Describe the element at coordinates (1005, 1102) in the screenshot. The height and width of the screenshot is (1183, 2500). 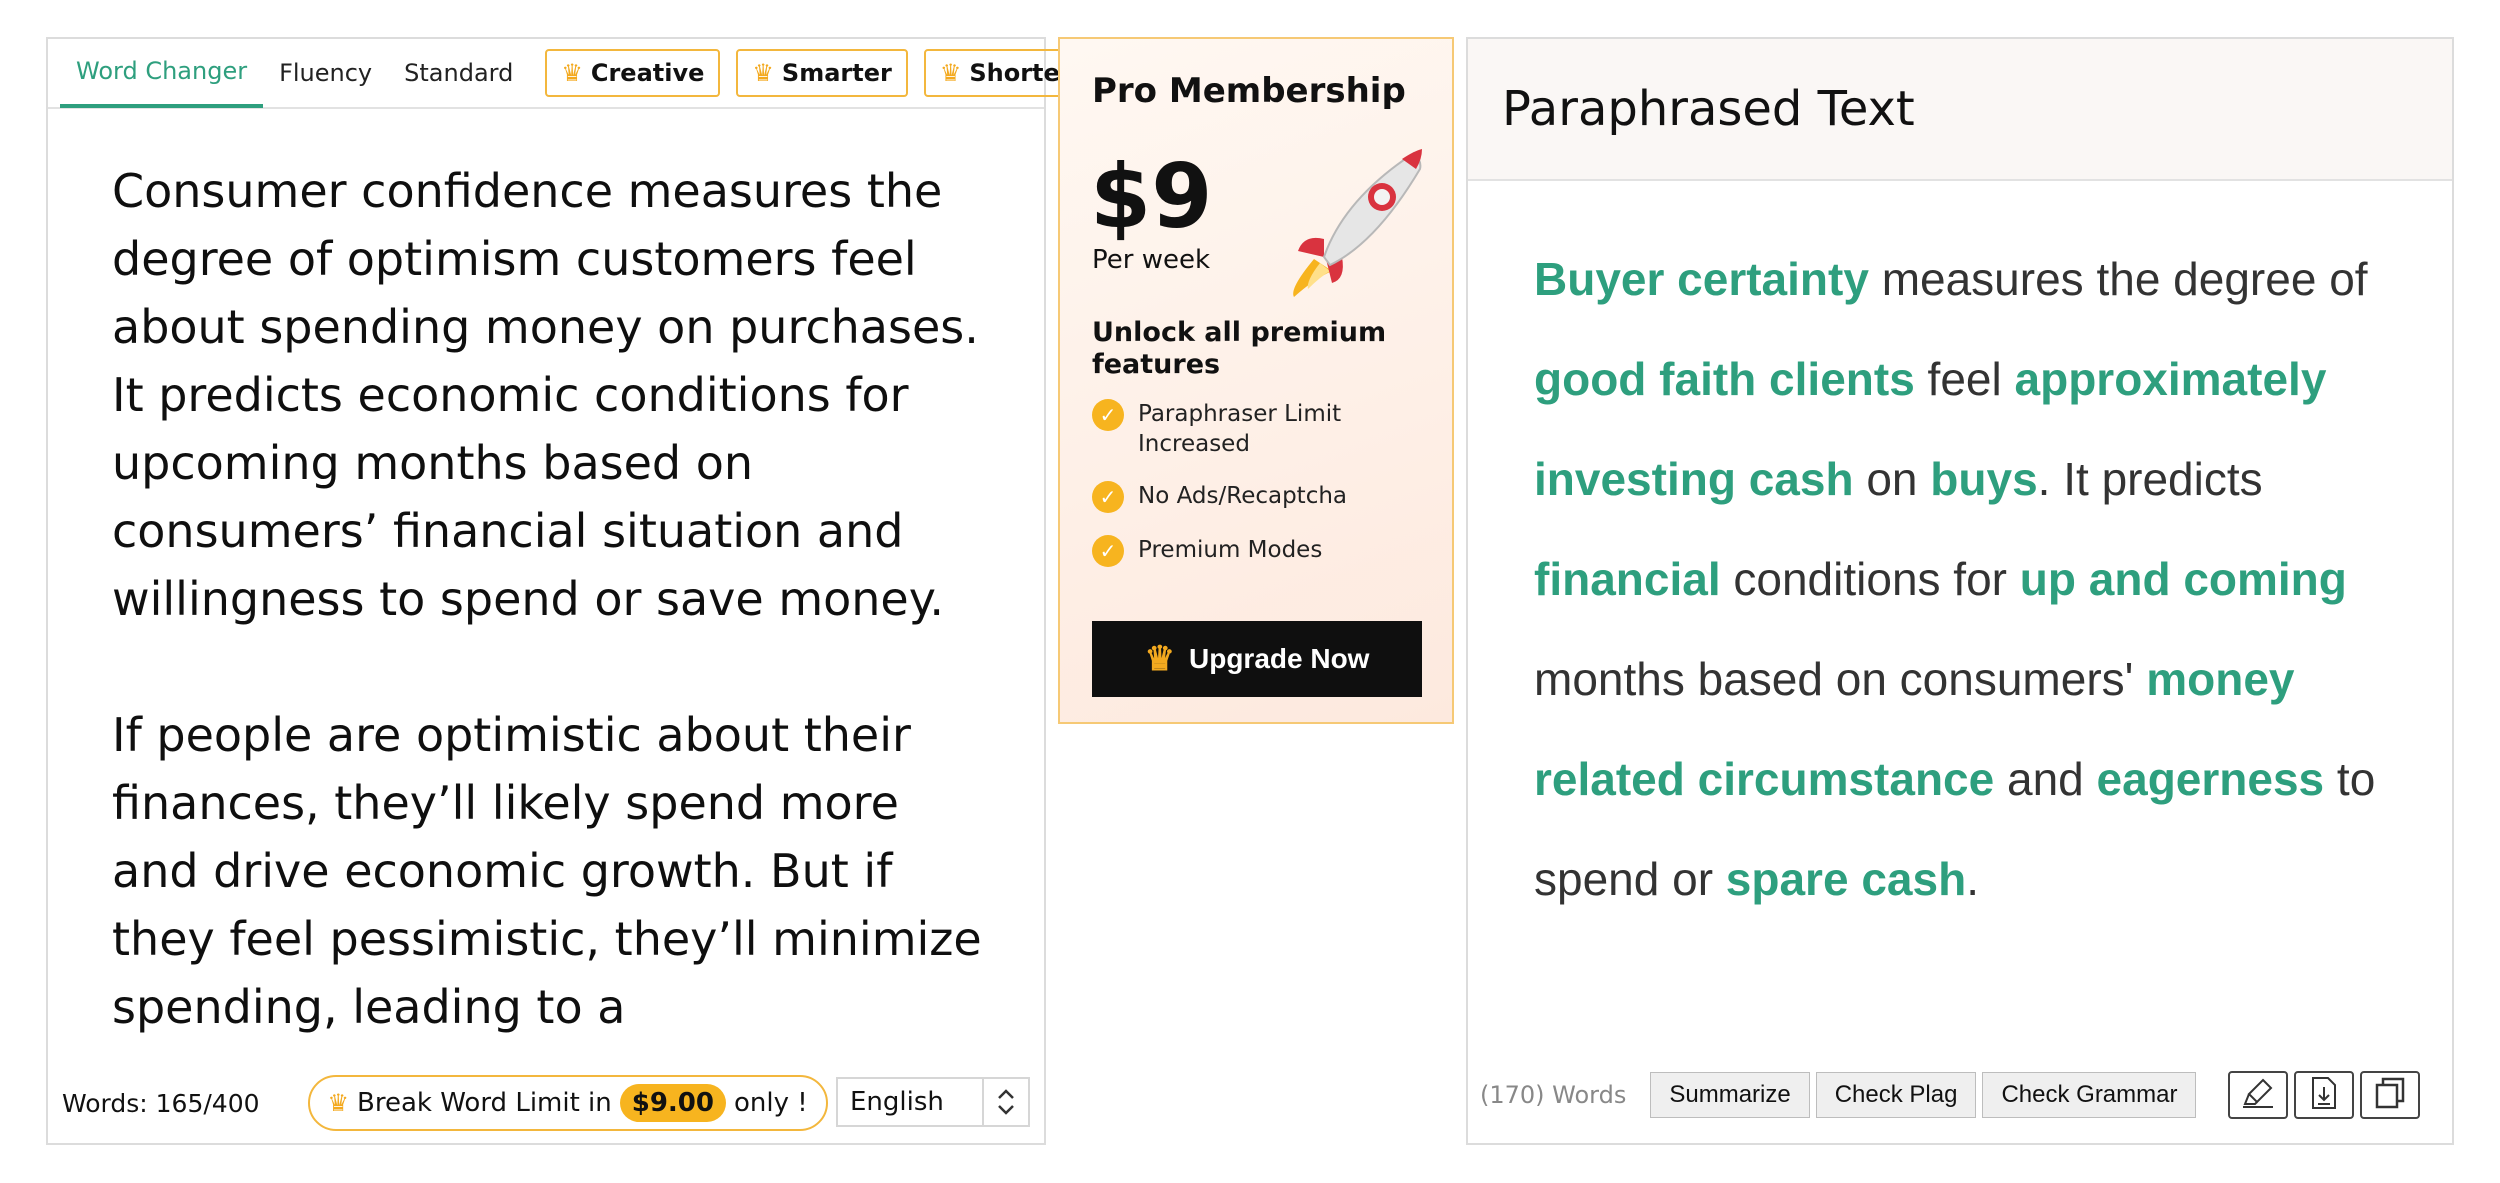
I see `select-arrows-icon` at that location.